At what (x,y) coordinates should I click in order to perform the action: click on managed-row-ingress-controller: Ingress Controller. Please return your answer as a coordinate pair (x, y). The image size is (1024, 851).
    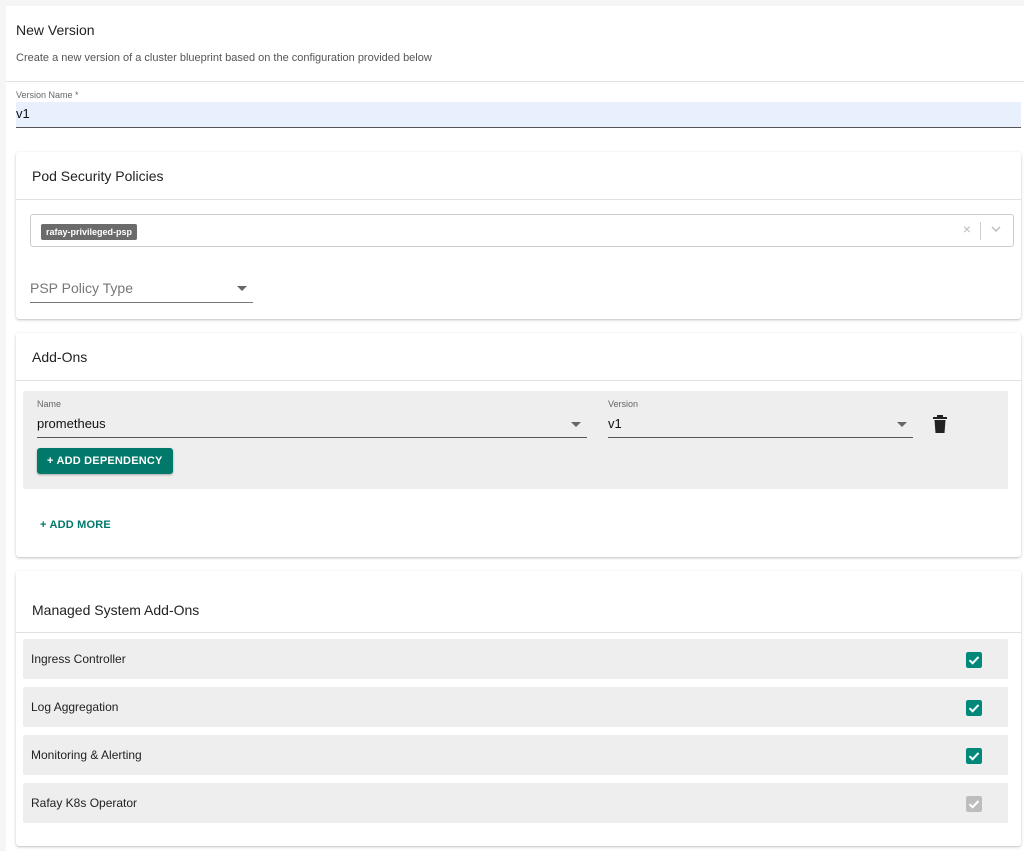
    Looking at the image, I should click on (515, 659).